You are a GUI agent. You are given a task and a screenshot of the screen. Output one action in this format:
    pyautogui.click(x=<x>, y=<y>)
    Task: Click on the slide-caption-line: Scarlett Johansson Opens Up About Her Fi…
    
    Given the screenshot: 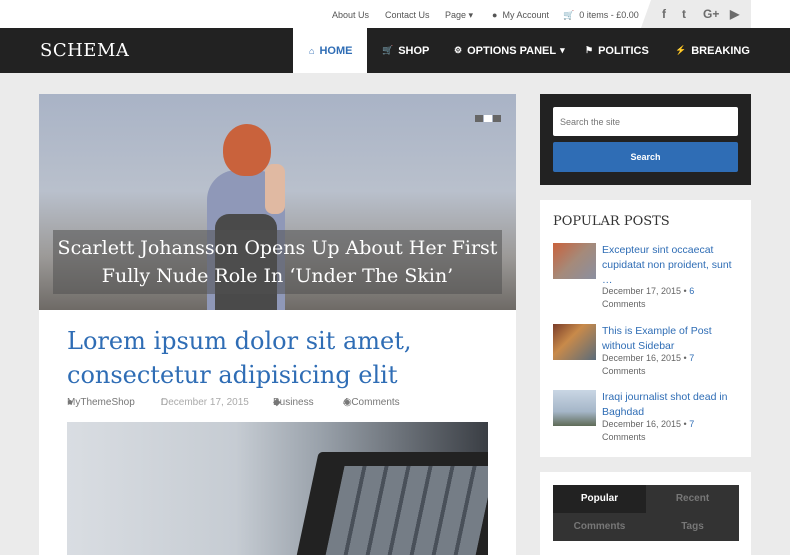 What is the action you would take?
    pyautogui.click(x=277, y=248)
    